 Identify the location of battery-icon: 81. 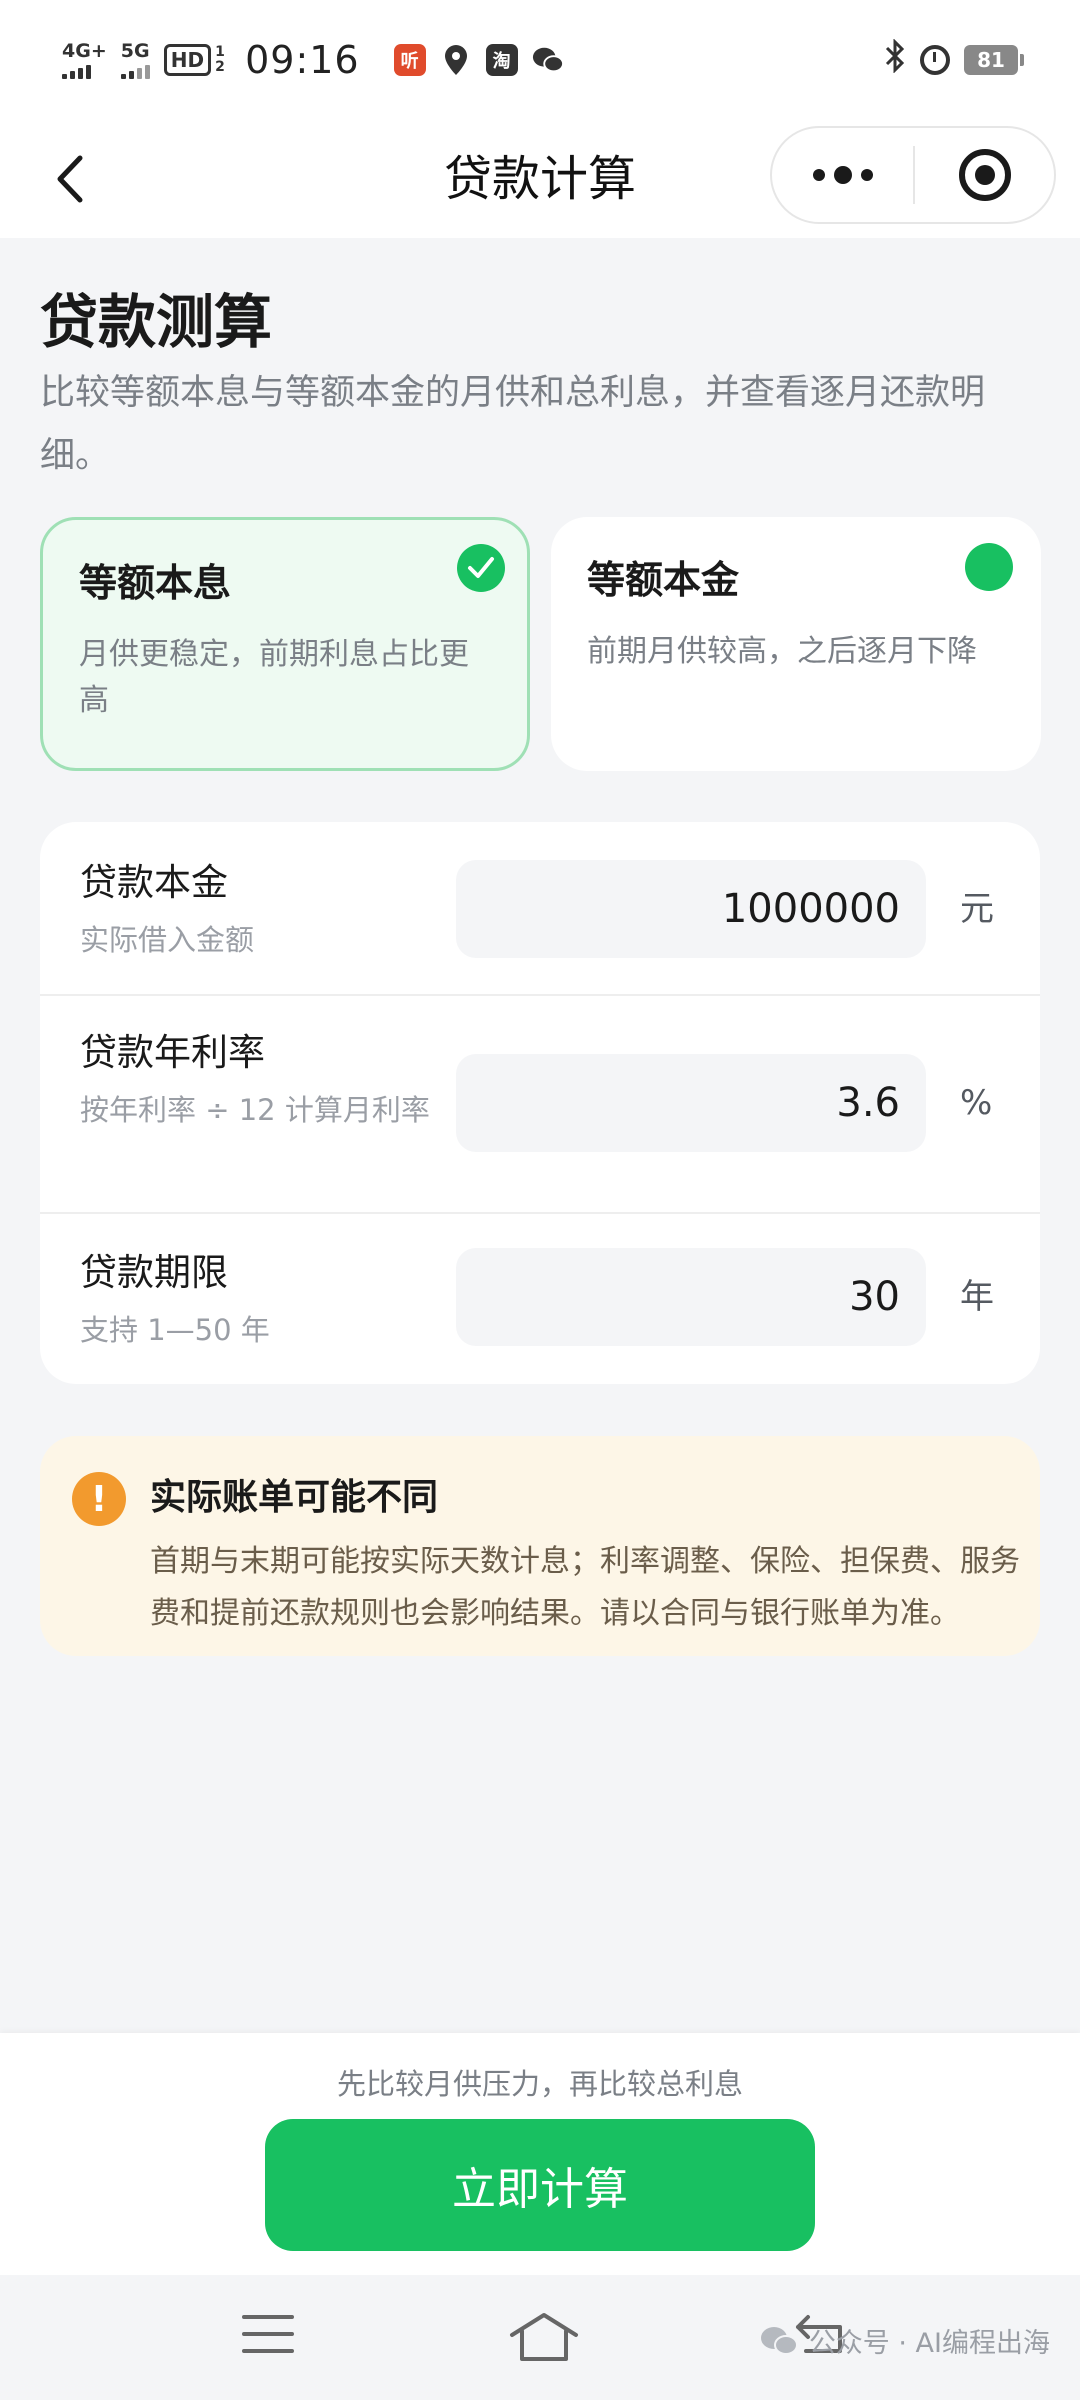
(994, 60).